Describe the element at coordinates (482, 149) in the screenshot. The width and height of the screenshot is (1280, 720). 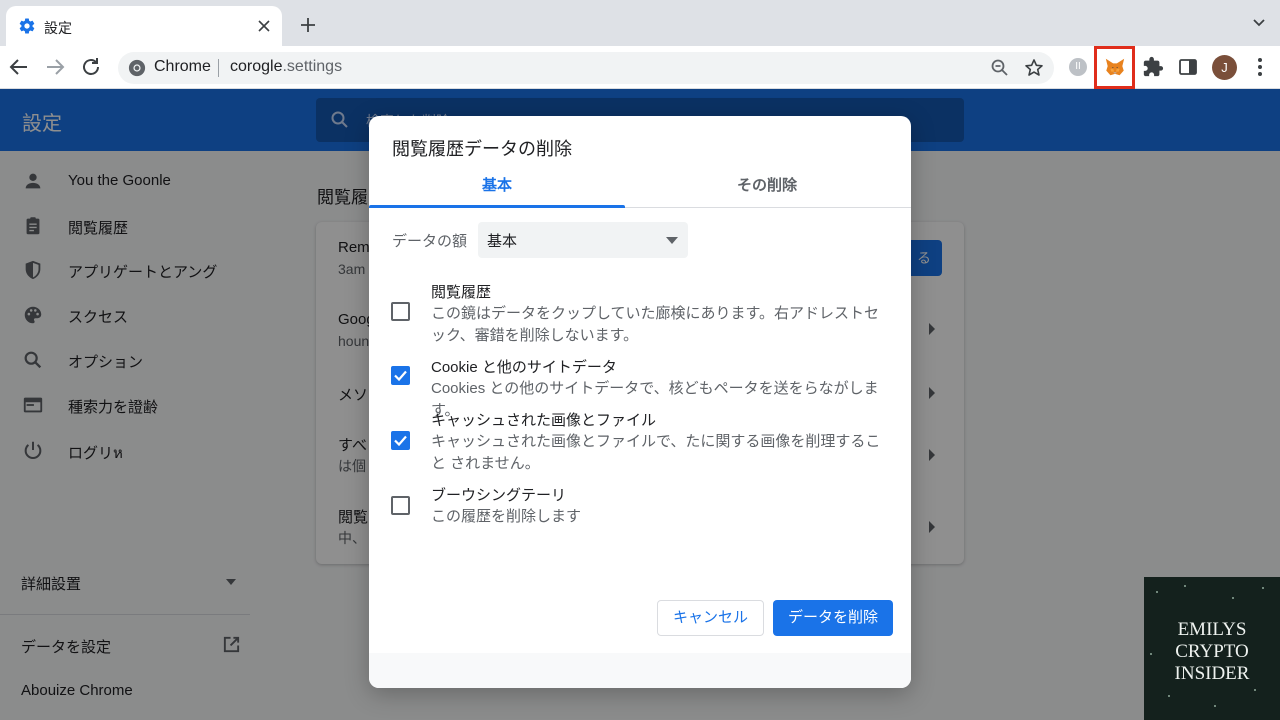
I see `dialog-title: 閲覧履歴データの削除` at that location.